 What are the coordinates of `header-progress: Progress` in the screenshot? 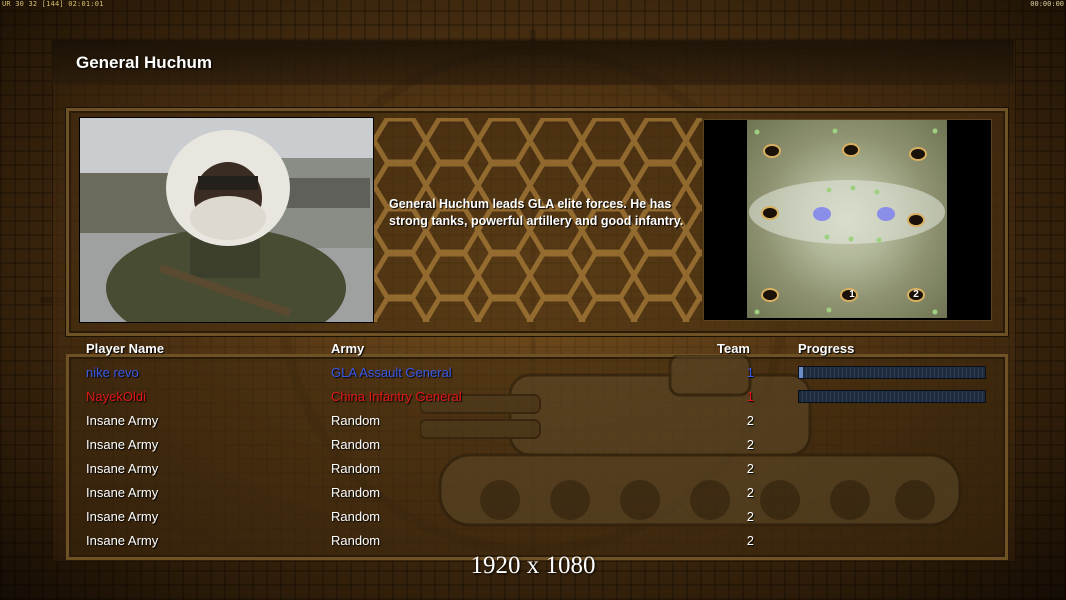 It's located at (826, 348).